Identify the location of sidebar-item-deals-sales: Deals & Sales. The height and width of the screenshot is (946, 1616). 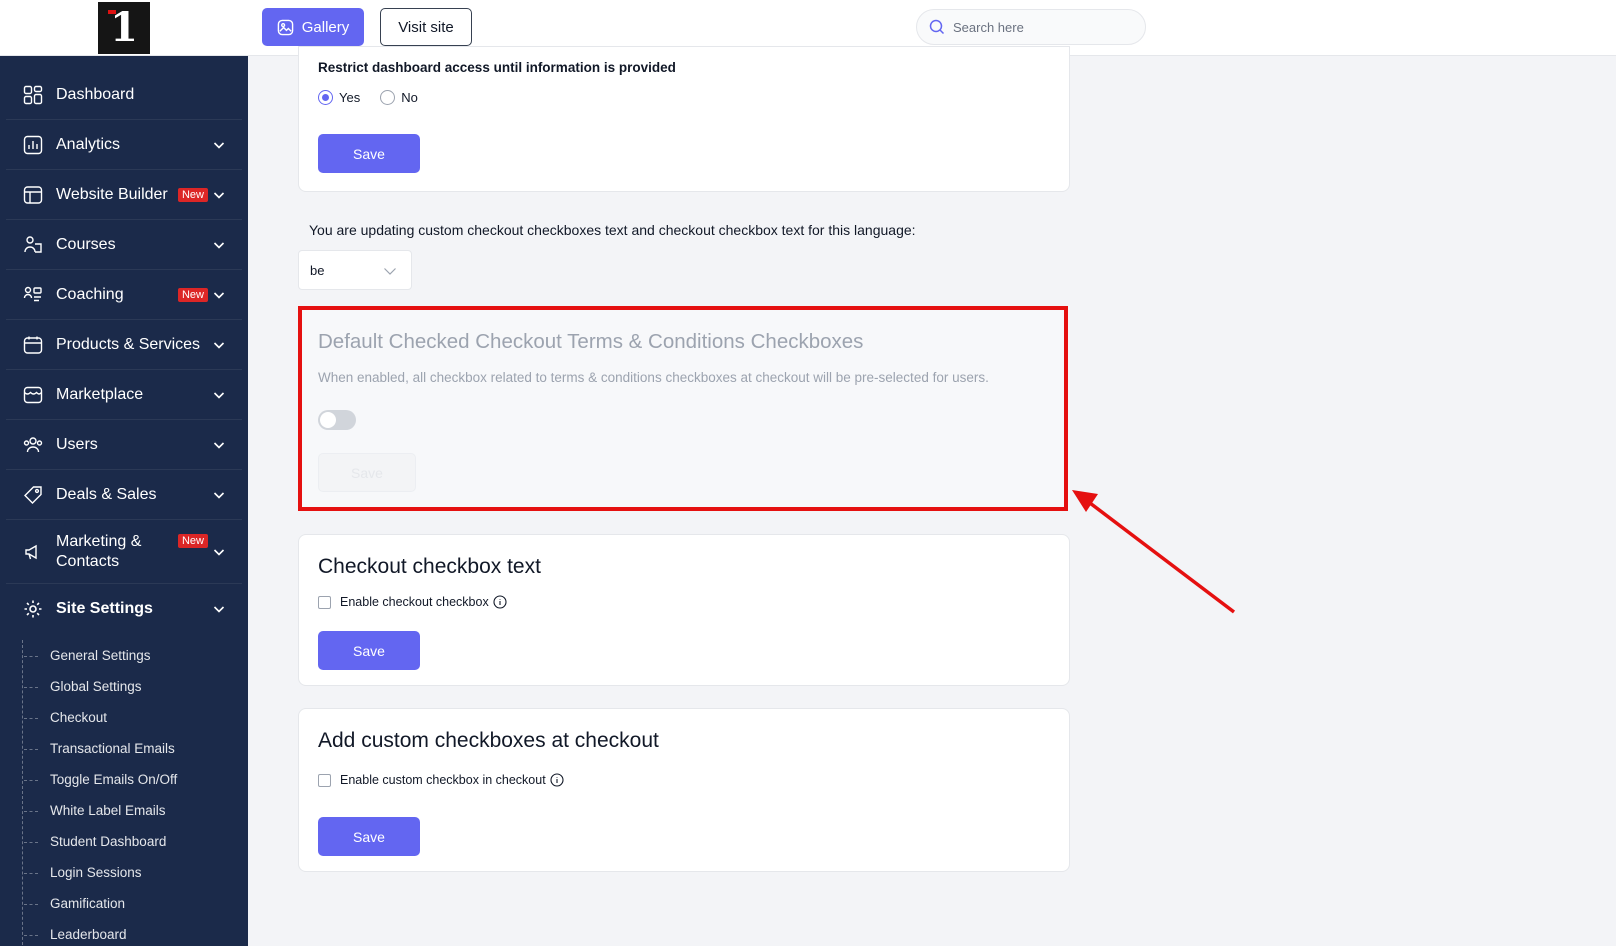
(124, 495).